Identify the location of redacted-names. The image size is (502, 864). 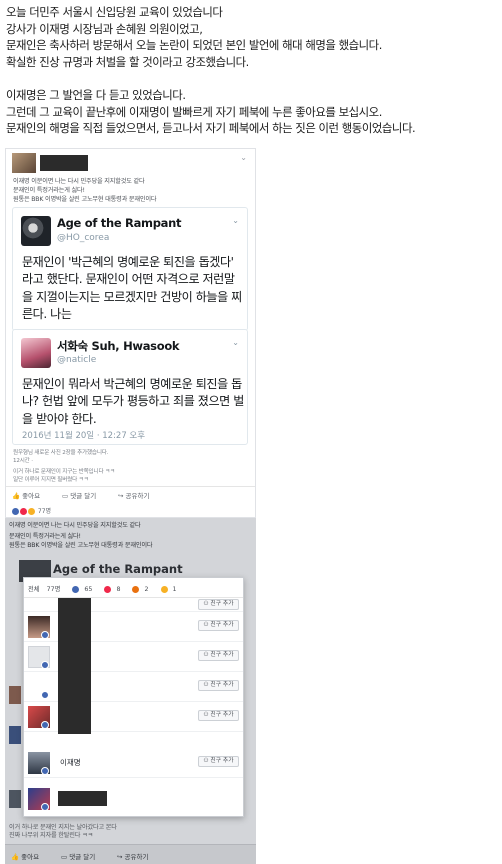
(74, 666).